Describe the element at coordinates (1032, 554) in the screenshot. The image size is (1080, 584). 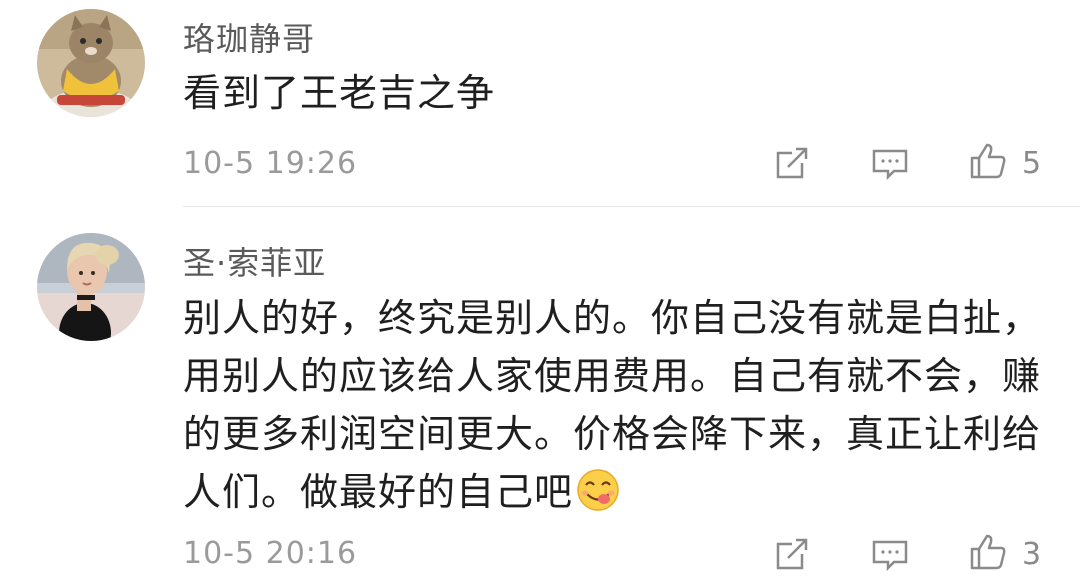
I see `like-count: 3` at that location.